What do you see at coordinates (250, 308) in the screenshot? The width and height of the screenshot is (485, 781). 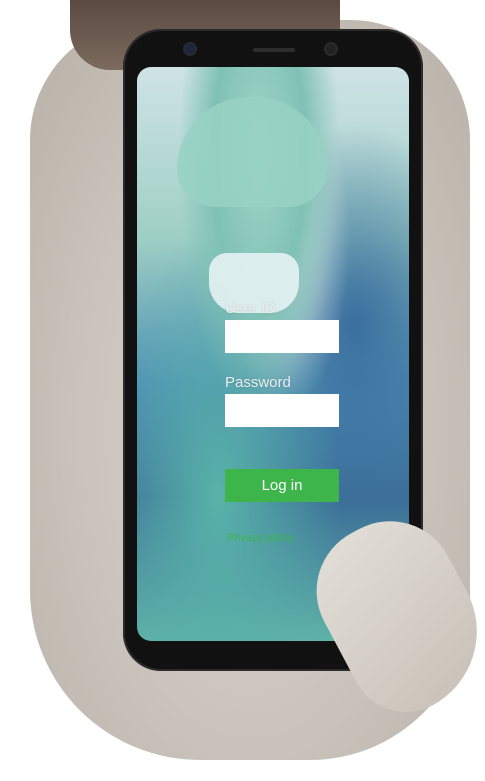 I see `user-id-label: User ID` at bounding box center [250, 308].